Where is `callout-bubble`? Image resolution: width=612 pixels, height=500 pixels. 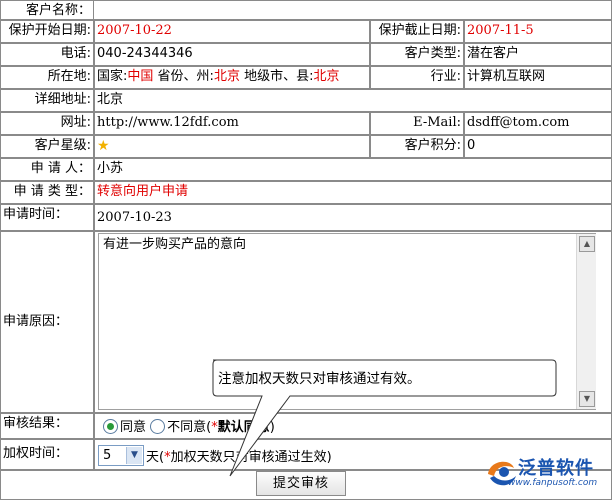 callout-bubble is located at coordinates (384, 418).